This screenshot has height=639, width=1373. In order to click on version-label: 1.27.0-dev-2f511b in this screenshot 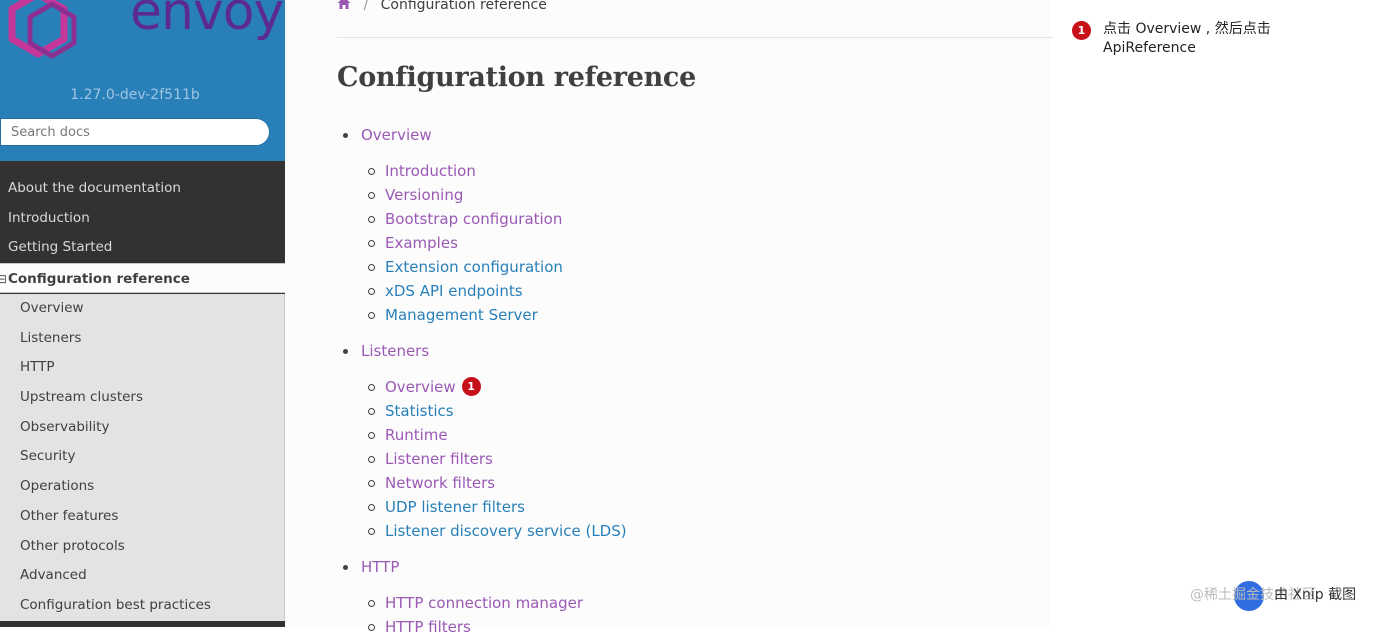, I will do `click(135, 95)`.